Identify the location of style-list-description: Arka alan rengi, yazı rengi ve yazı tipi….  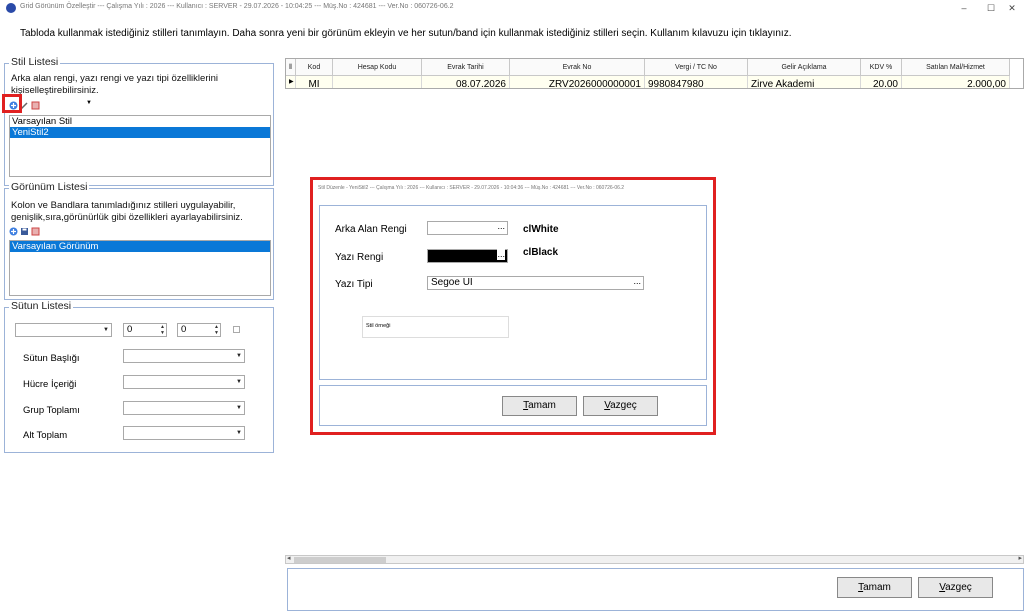
(114, 84).